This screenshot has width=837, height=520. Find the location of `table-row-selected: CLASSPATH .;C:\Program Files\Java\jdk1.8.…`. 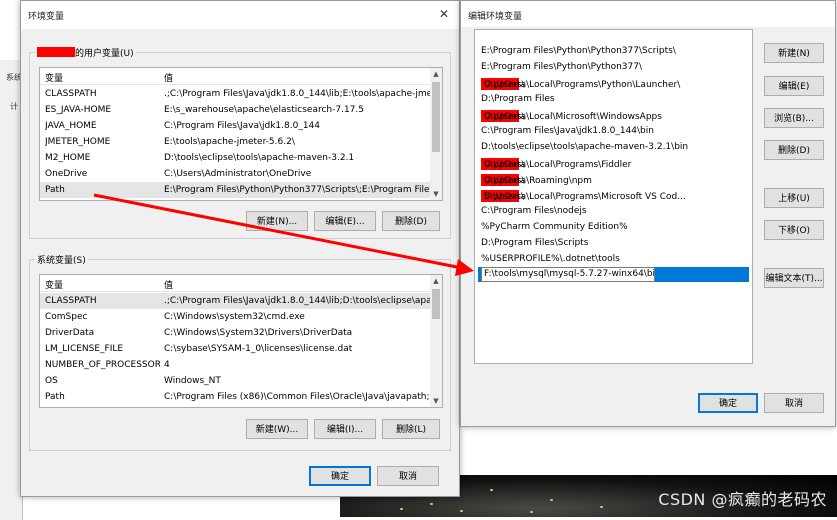

table-row-selected: CLASSPATH .;C:\Program Files\Java\jdk1.8.… is located at coordinates (235, 301).